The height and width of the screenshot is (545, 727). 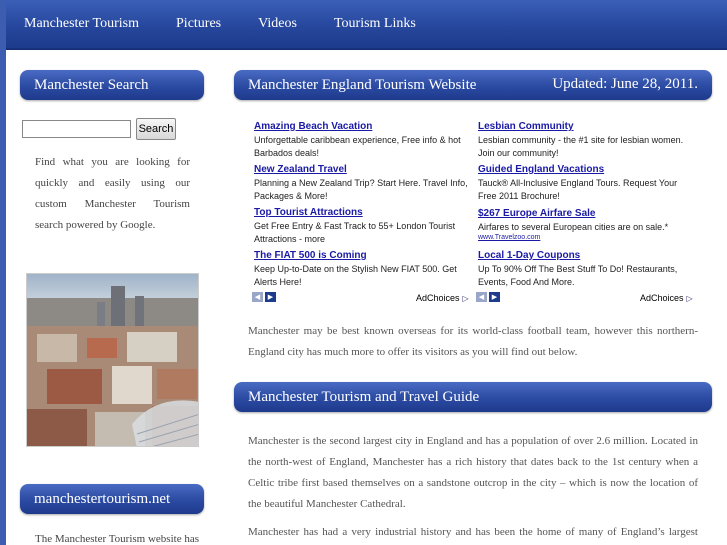 What do you see at coordinates (102, 498) in the screenshot?
I see `site-header-title: manchestertourism.net` at bounding box center [102, 498].